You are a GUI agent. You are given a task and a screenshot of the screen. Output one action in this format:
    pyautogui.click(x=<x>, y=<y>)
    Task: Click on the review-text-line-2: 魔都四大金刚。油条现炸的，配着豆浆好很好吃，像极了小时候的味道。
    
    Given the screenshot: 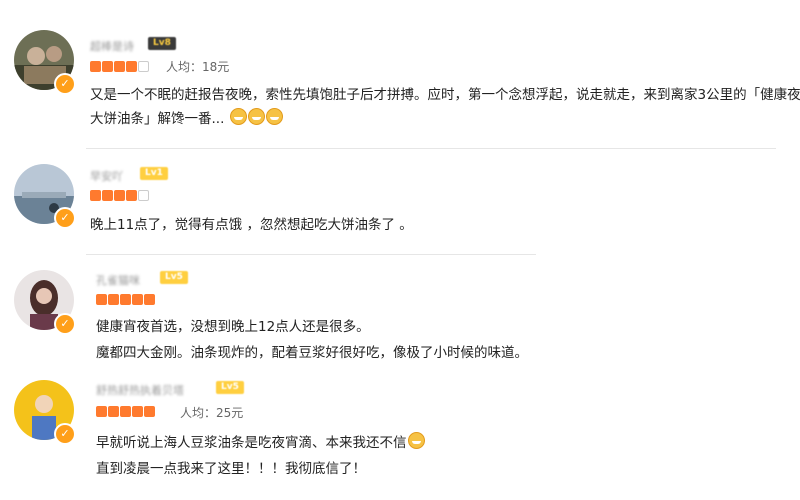 What is the action you would take?
    pyautogui.click(x=312, y=353)
    